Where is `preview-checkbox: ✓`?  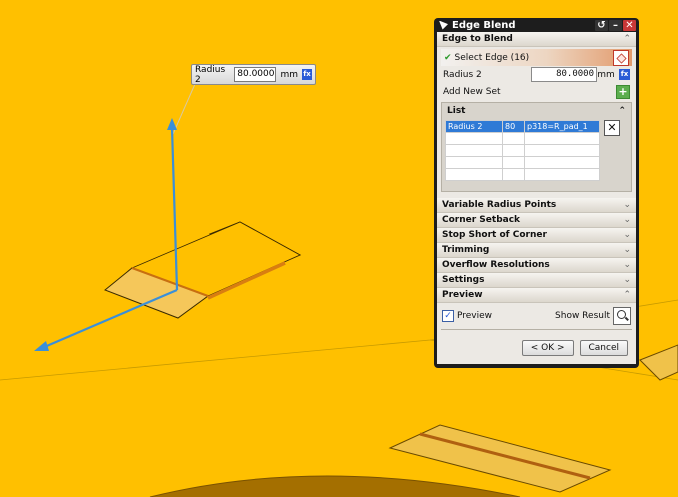
preview-checkbox: ✓ is located at coordinates (448, 316).